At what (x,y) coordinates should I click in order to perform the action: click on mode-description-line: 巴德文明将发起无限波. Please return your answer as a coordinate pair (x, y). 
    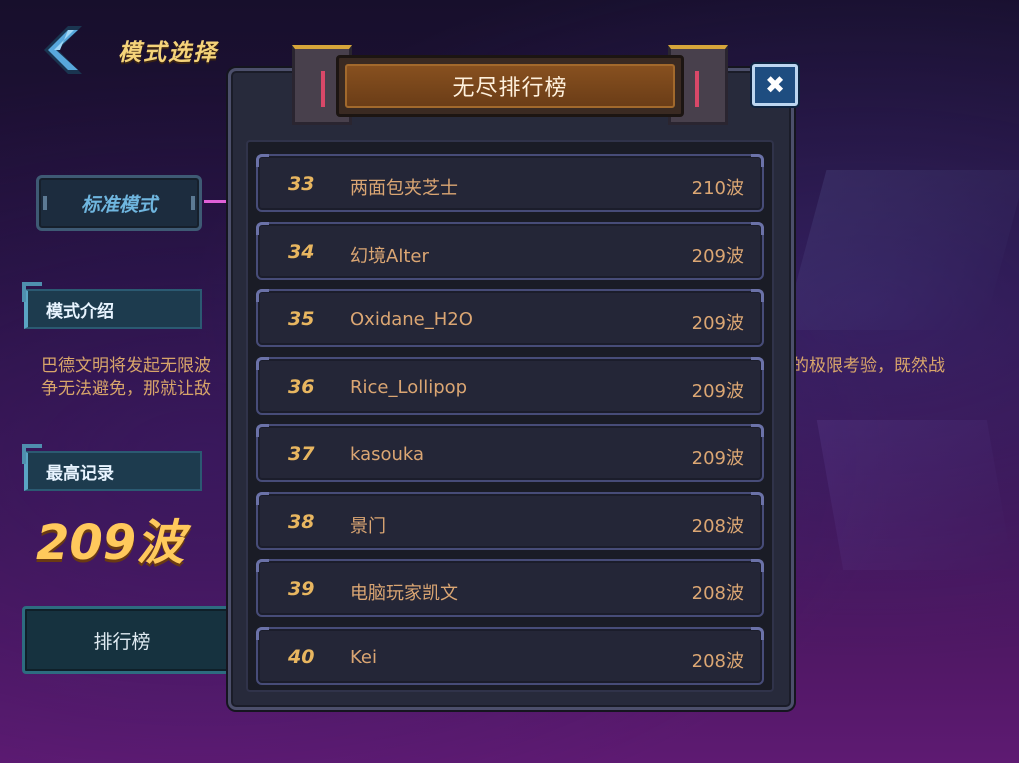
    Looking at the image, I should click on (126, 366).